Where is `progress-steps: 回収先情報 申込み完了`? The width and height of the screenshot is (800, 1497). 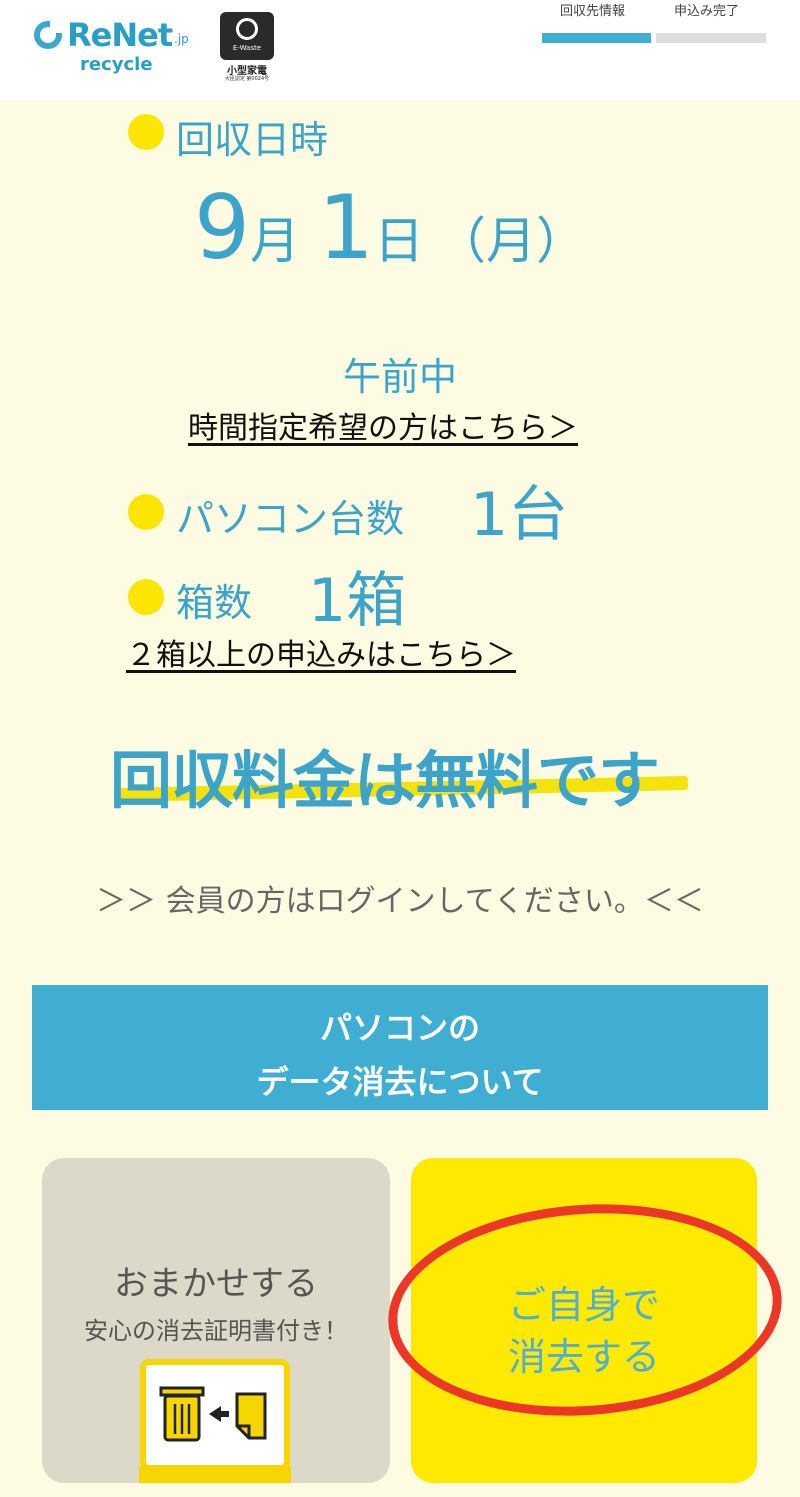 progress-steps: 回収先情報 申込み完了 is located at coordinates (654, 25).